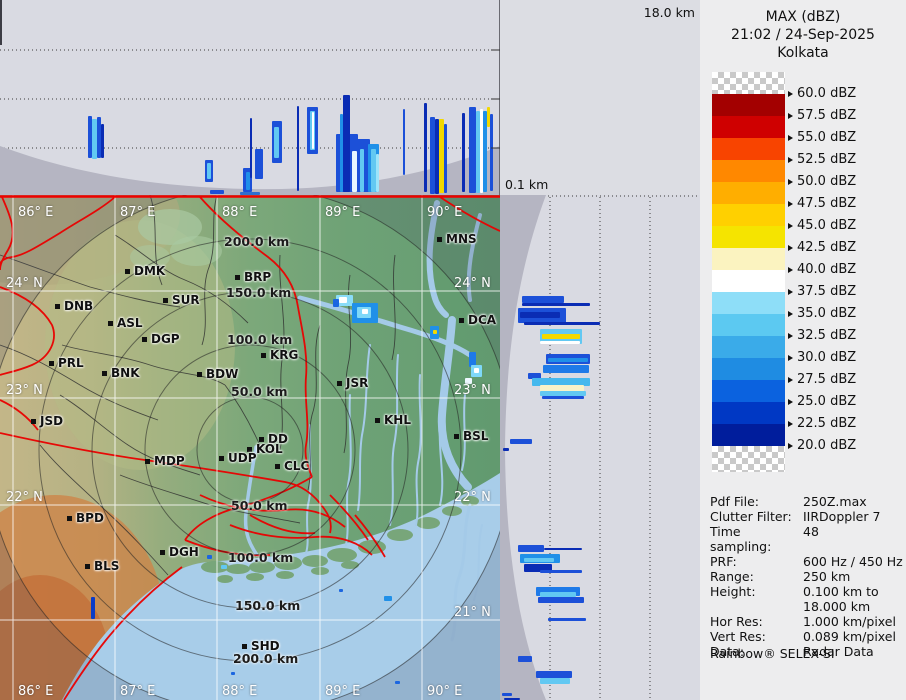  What do you see at coordinates (822, 247) in the screenshot?
I see `legend-band-label: 42.5 dBZ` at bounding box center [822, 247].